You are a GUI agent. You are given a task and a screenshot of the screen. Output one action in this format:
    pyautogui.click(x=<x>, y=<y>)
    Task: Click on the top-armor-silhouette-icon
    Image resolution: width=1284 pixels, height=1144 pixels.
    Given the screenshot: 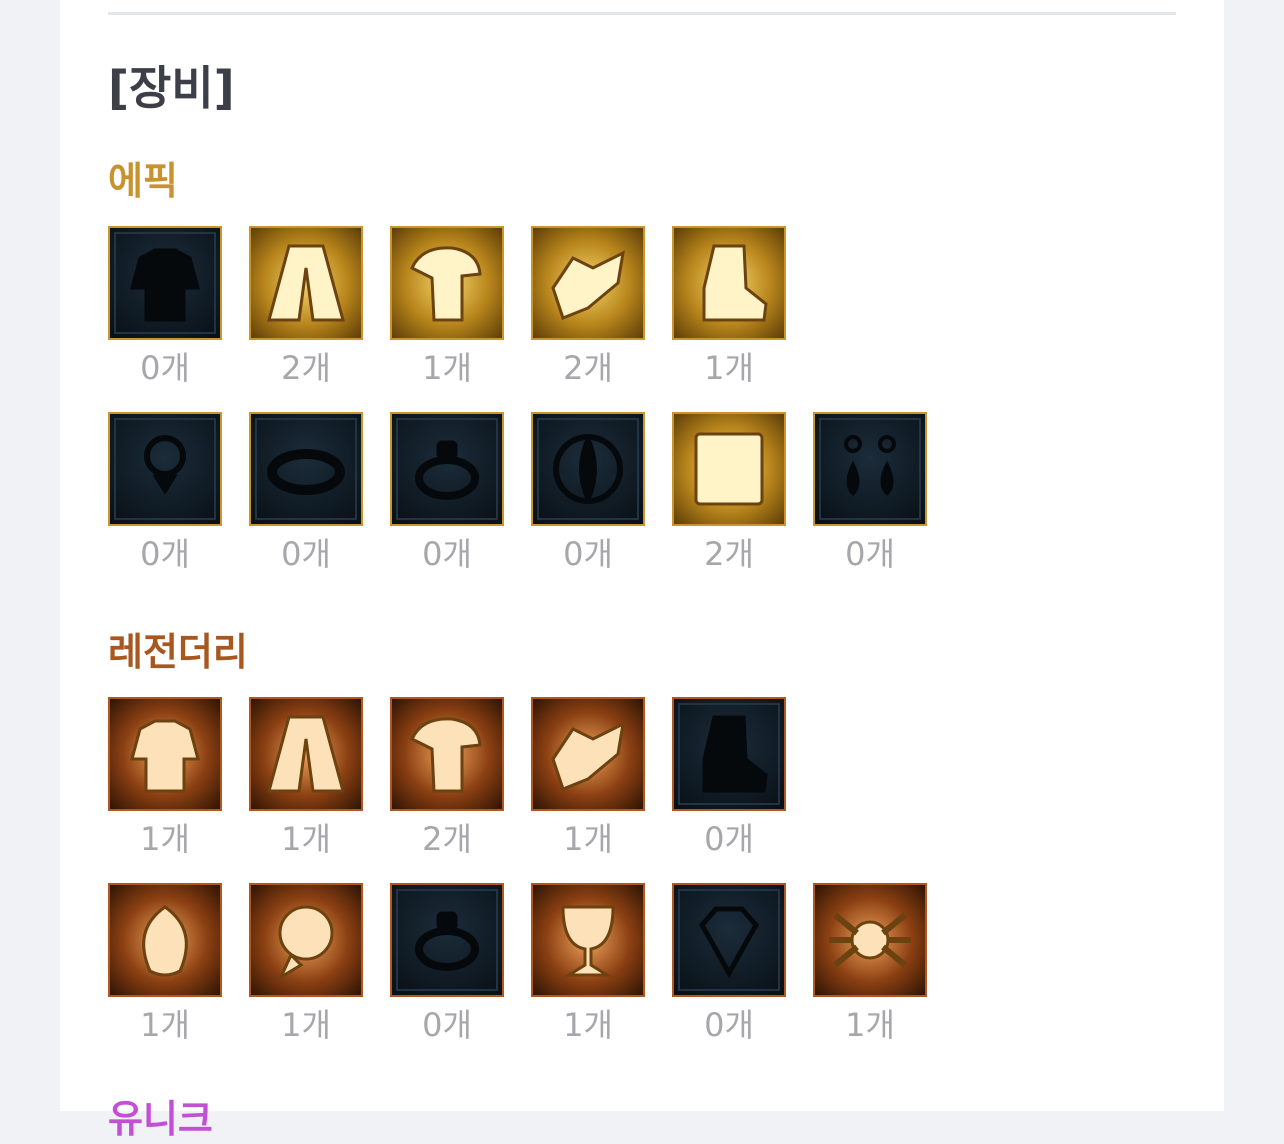 What is the action you would take?
    pyautogui.click(x=165, y=283)
    